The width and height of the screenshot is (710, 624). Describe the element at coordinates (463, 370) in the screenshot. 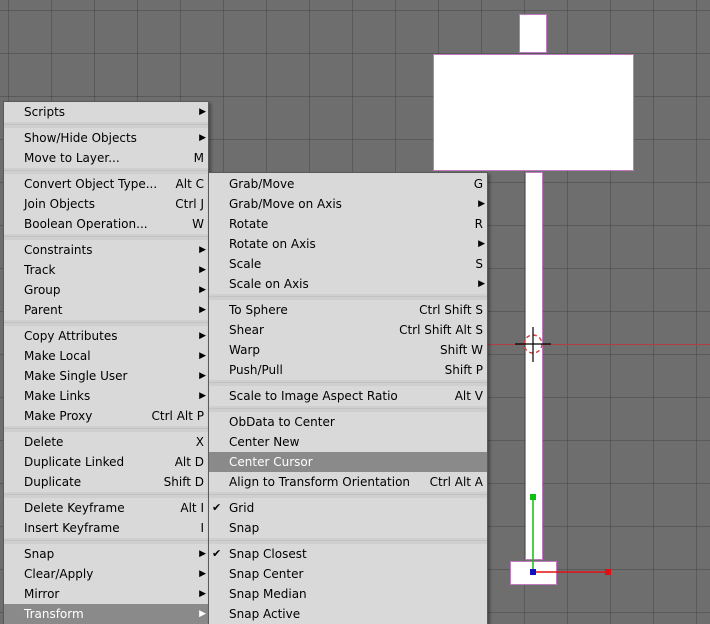

I see `transform-menu-item-shortcut: Shift P` at that location.